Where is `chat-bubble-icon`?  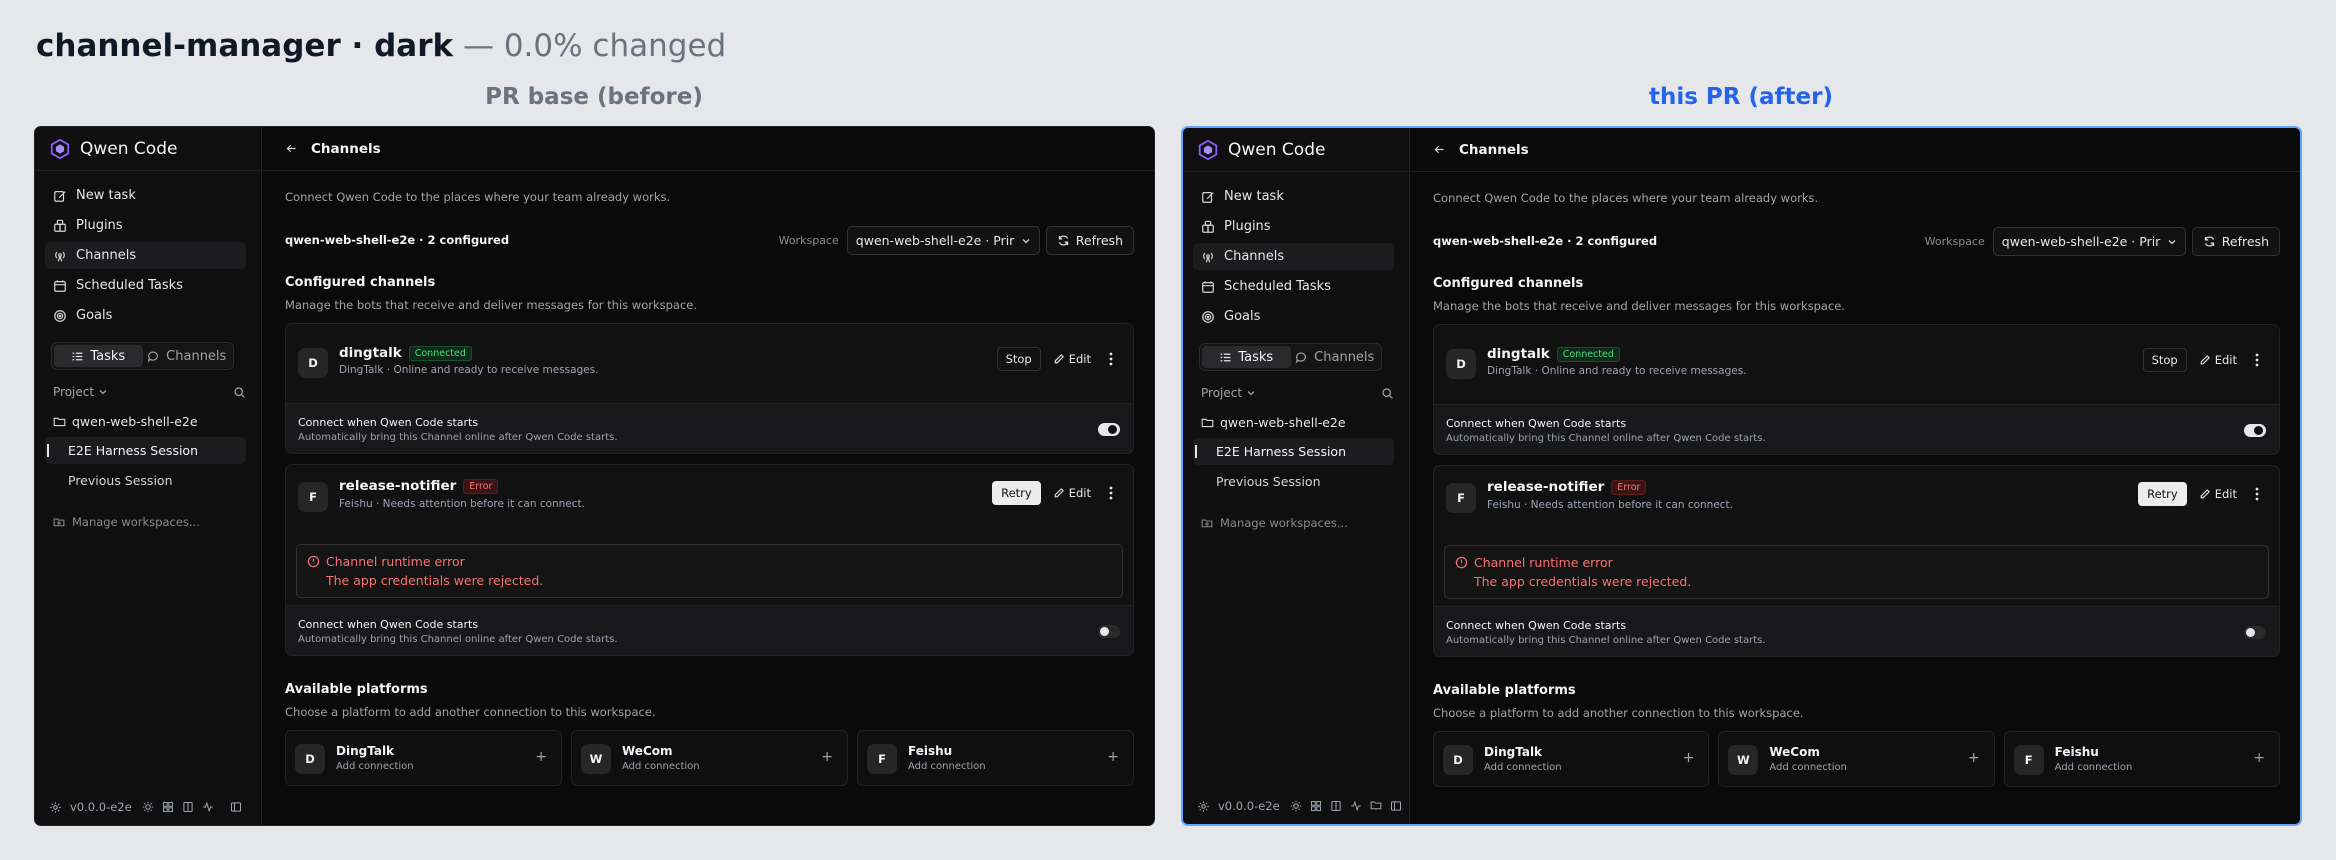 chat-bubble-icon is located at coordinates (1301, 357).